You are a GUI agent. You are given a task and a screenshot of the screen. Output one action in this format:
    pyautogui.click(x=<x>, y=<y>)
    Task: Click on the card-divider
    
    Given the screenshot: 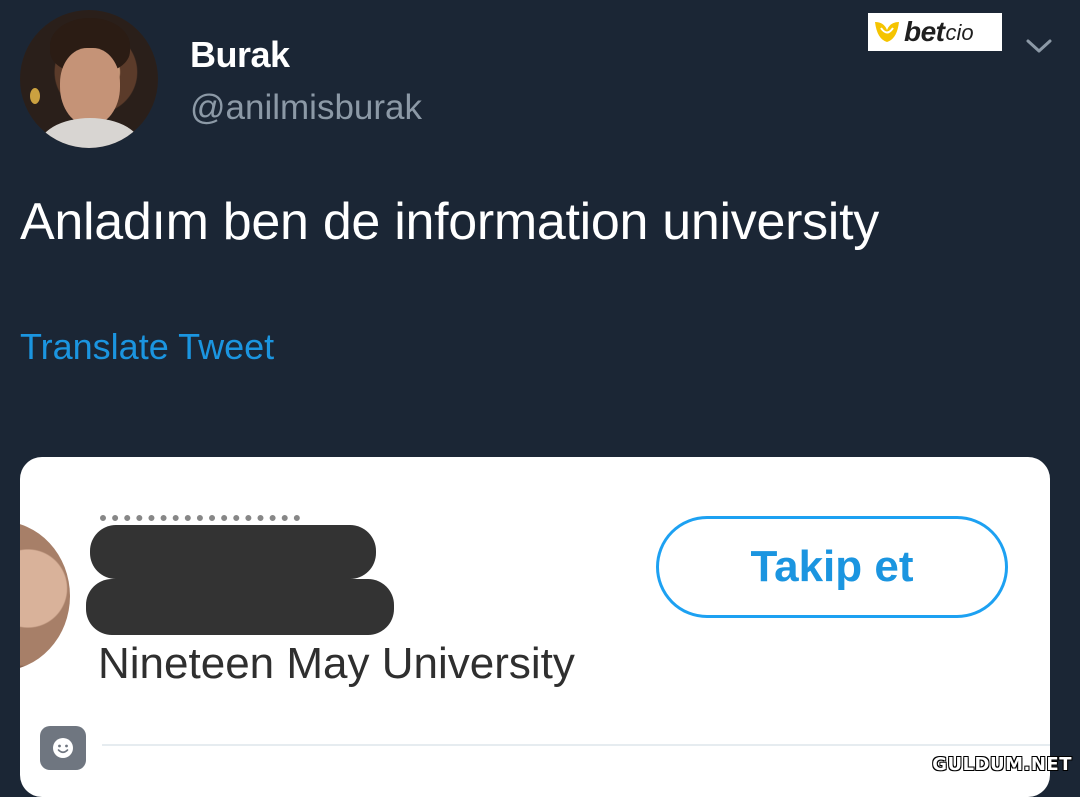 What is the action you would take?
    pyautogui.click(x=576, y=745)
    